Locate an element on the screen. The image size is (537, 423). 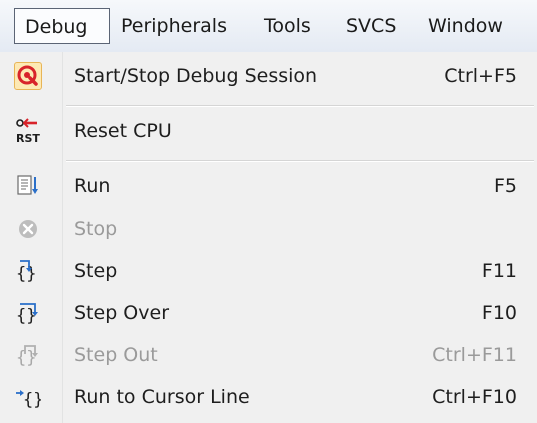
step-over-icon: {} is located at coordinates (28, 313).